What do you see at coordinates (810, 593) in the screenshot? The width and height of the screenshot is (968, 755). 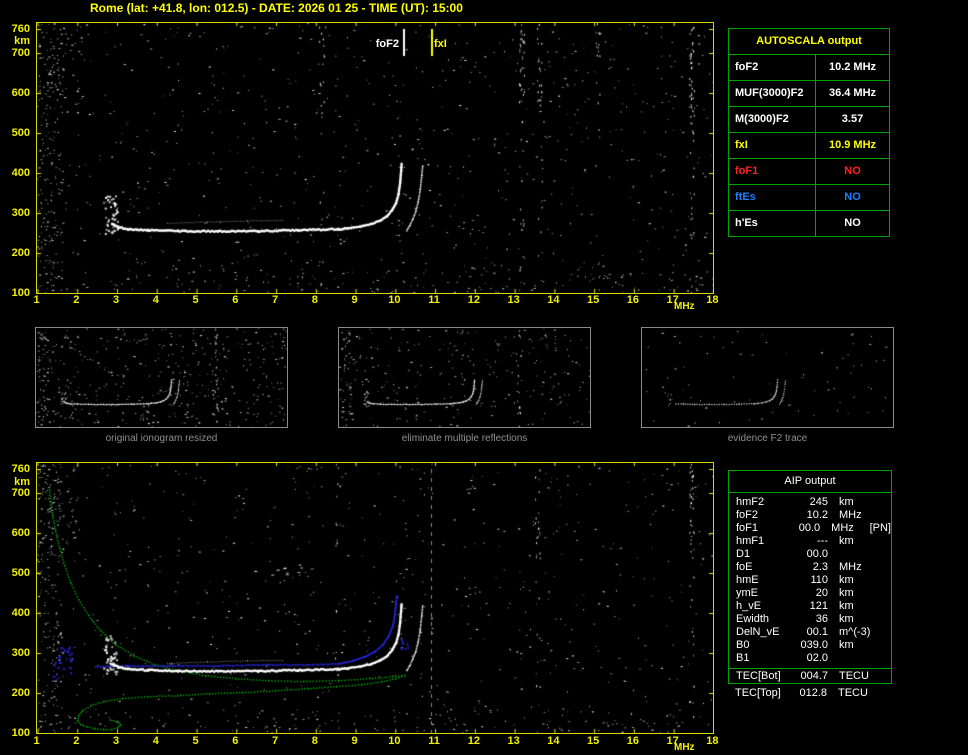 I see `aip-table-row: ymE 20 km` at bounding box center [810, 593].